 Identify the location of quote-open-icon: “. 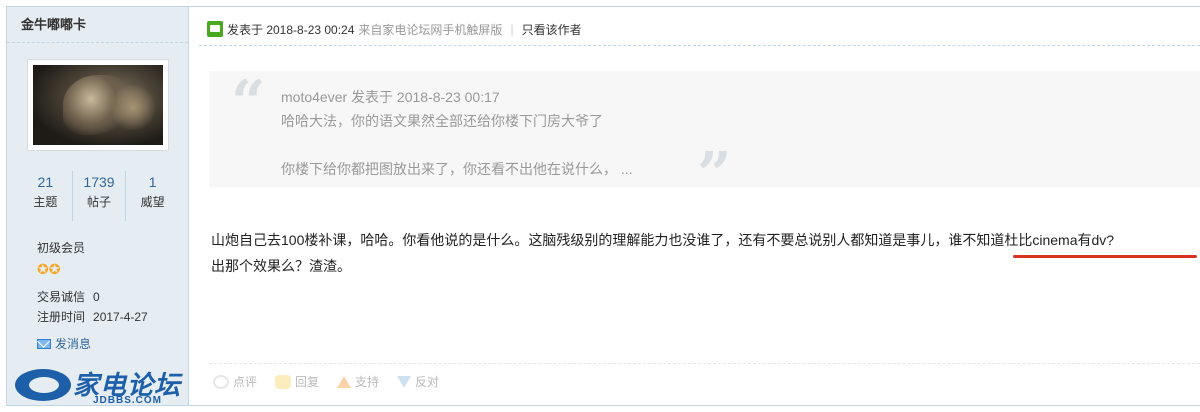
(248, 103).